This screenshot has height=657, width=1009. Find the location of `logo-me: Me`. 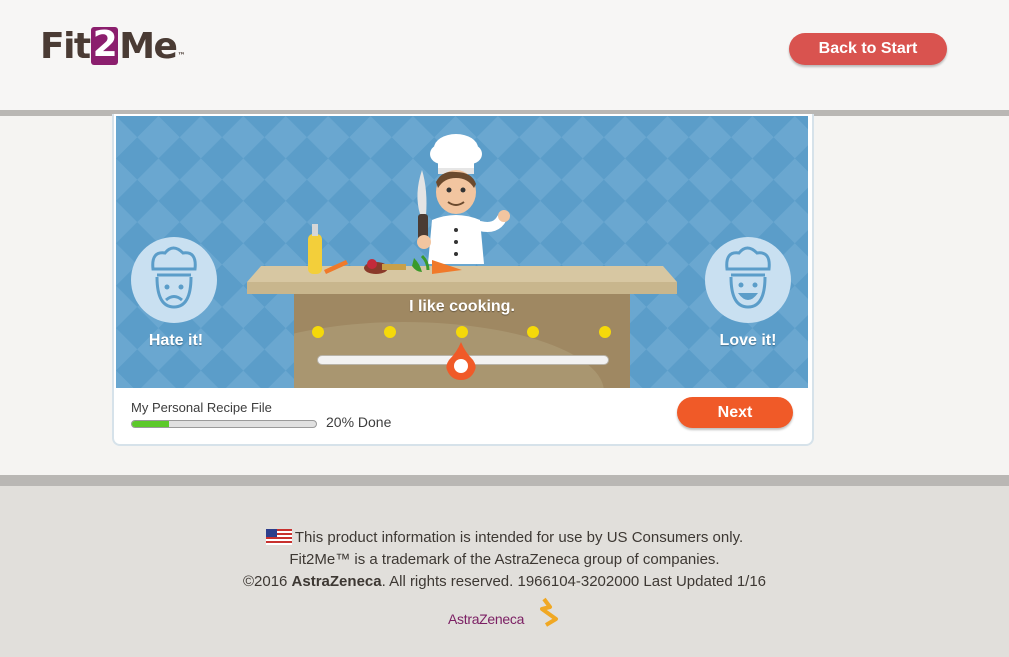

logo-me: Me is located at coordinates (148, 46).